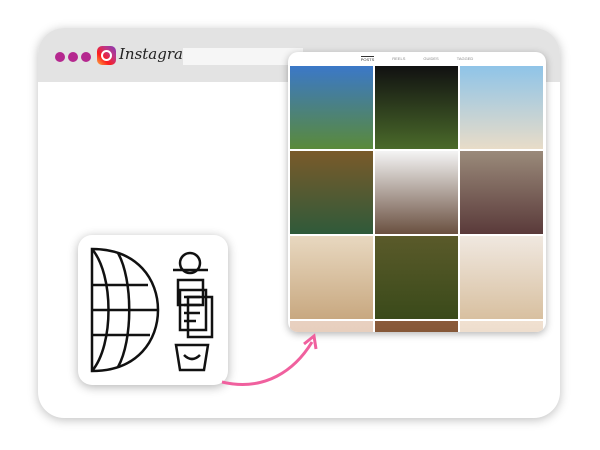 This screenshot has height=450, width=600. I want to click on tab-posts: POSTS, so click(367, 59).